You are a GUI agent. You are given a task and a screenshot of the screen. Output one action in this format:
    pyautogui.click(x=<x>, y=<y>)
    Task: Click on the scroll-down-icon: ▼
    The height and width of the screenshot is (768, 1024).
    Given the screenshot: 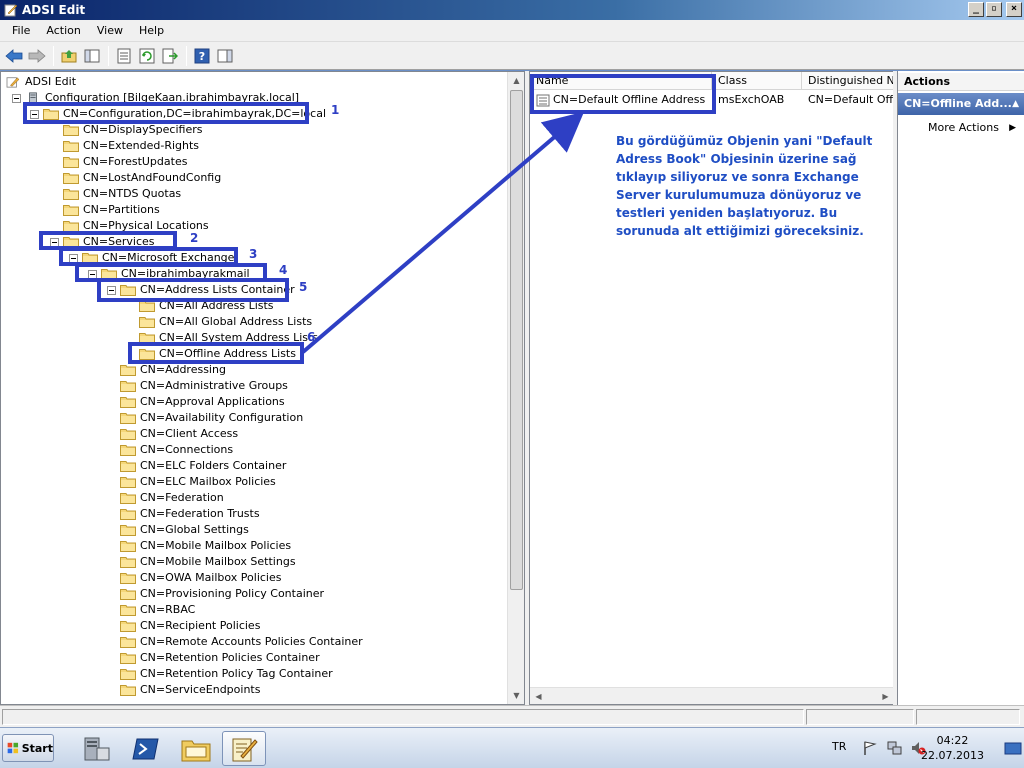 What is the action you would take?
    pyautogui.click(x=516, y=695)
    